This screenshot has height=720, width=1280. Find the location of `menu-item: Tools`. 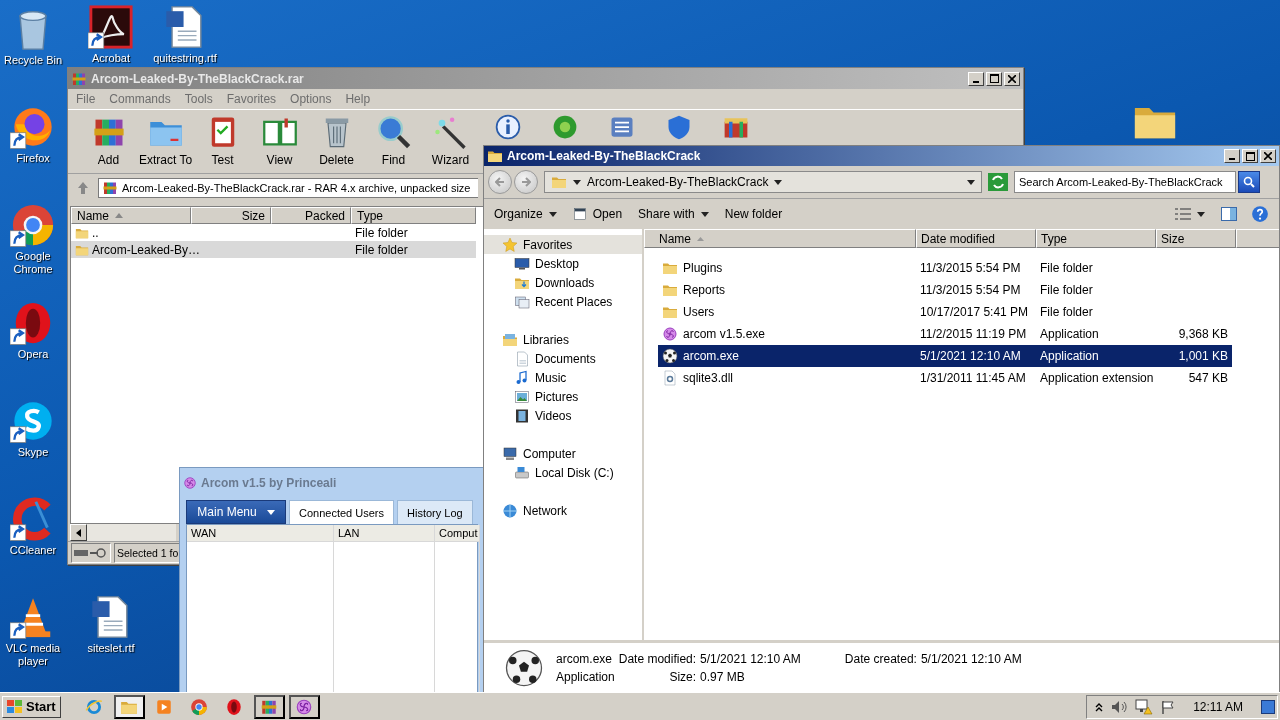

menu-item: Tools is located at coordinates (198, 99).